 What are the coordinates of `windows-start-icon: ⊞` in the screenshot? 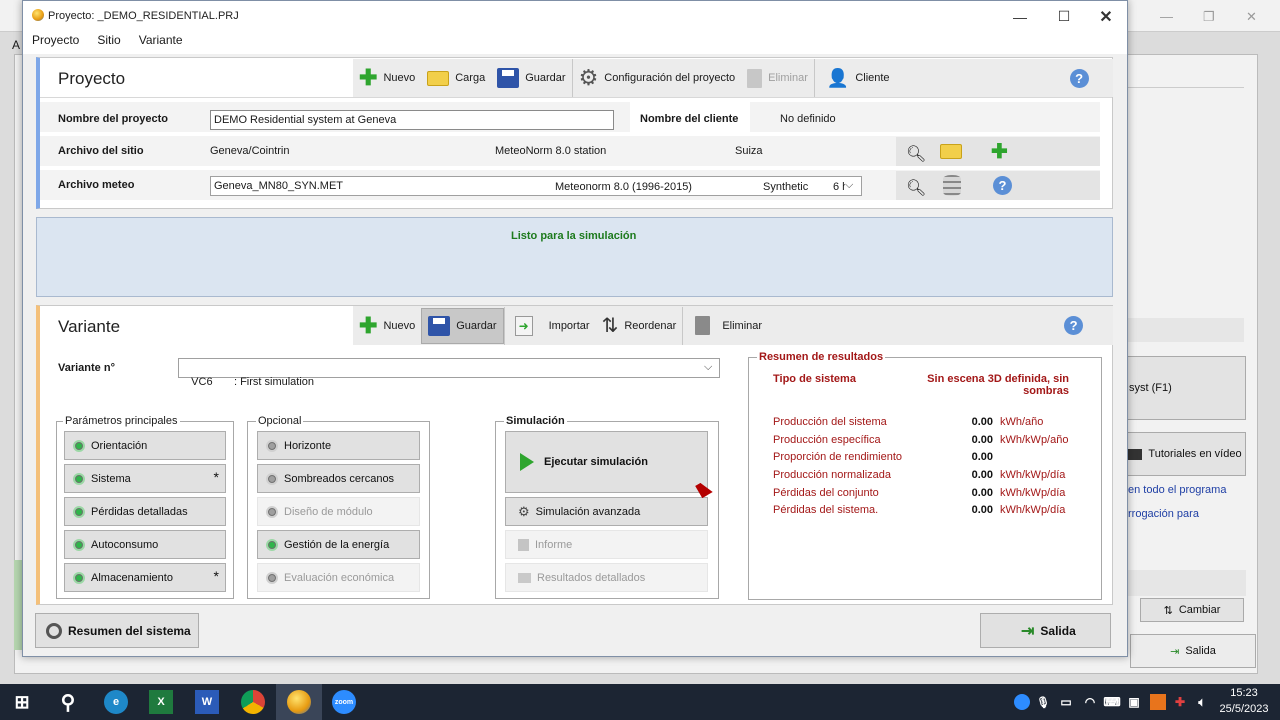 It's located at (22, 702).